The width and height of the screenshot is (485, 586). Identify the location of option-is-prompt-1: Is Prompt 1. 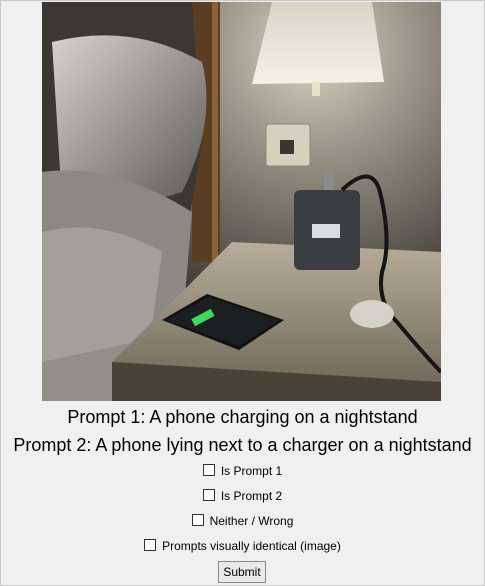
(242, 471).